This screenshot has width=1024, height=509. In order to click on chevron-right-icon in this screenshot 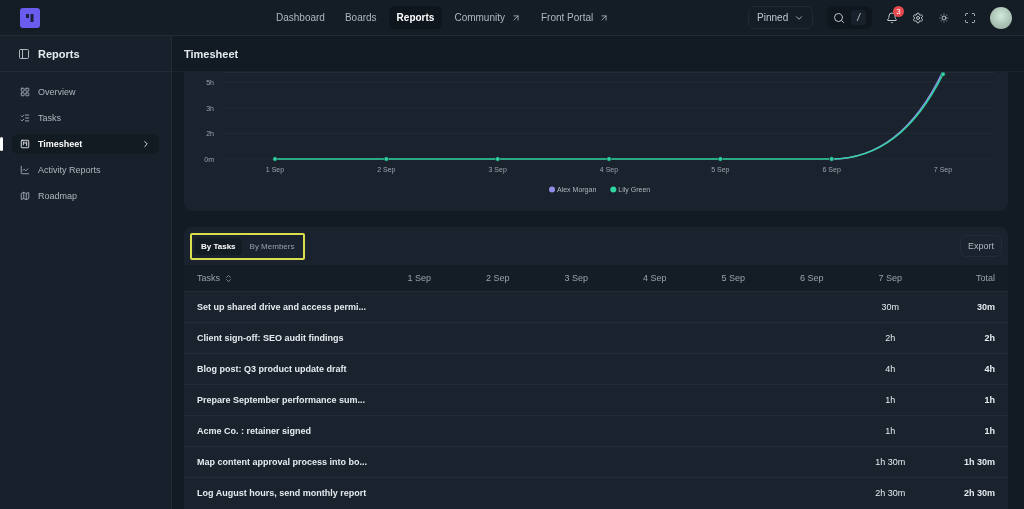, I will do `click(146, 144)`.